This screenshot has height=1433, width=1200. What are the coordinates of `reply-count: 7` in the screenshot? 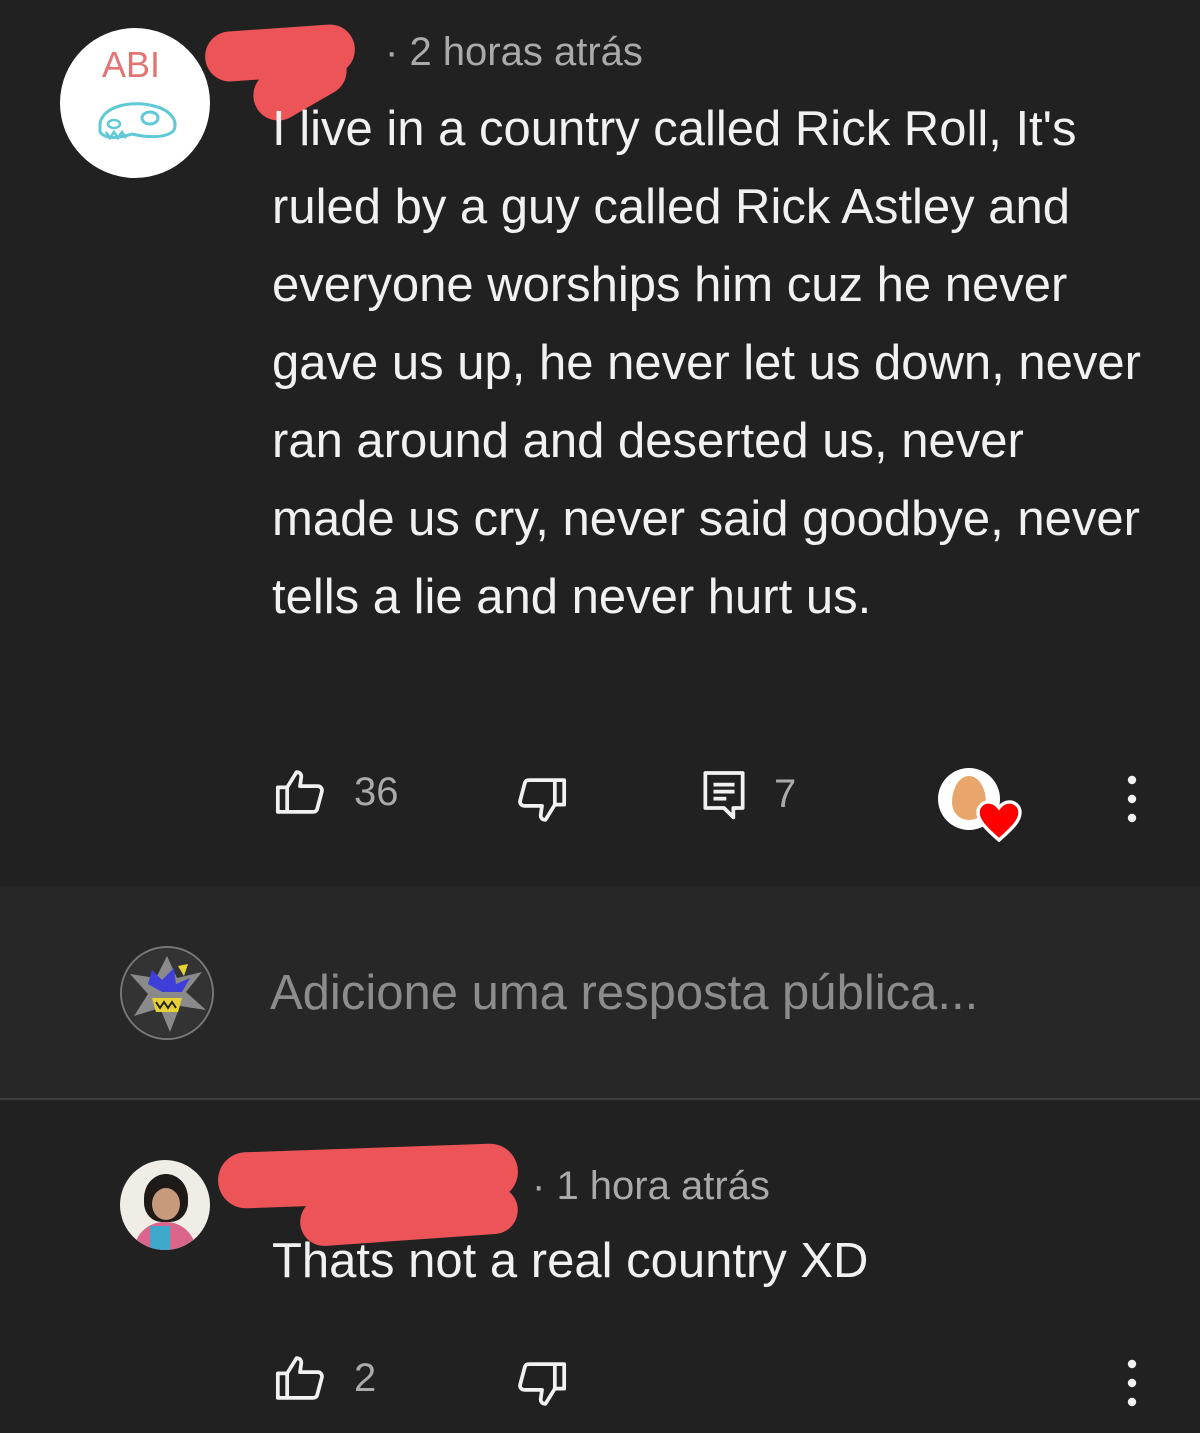 It's located at (785, 793).